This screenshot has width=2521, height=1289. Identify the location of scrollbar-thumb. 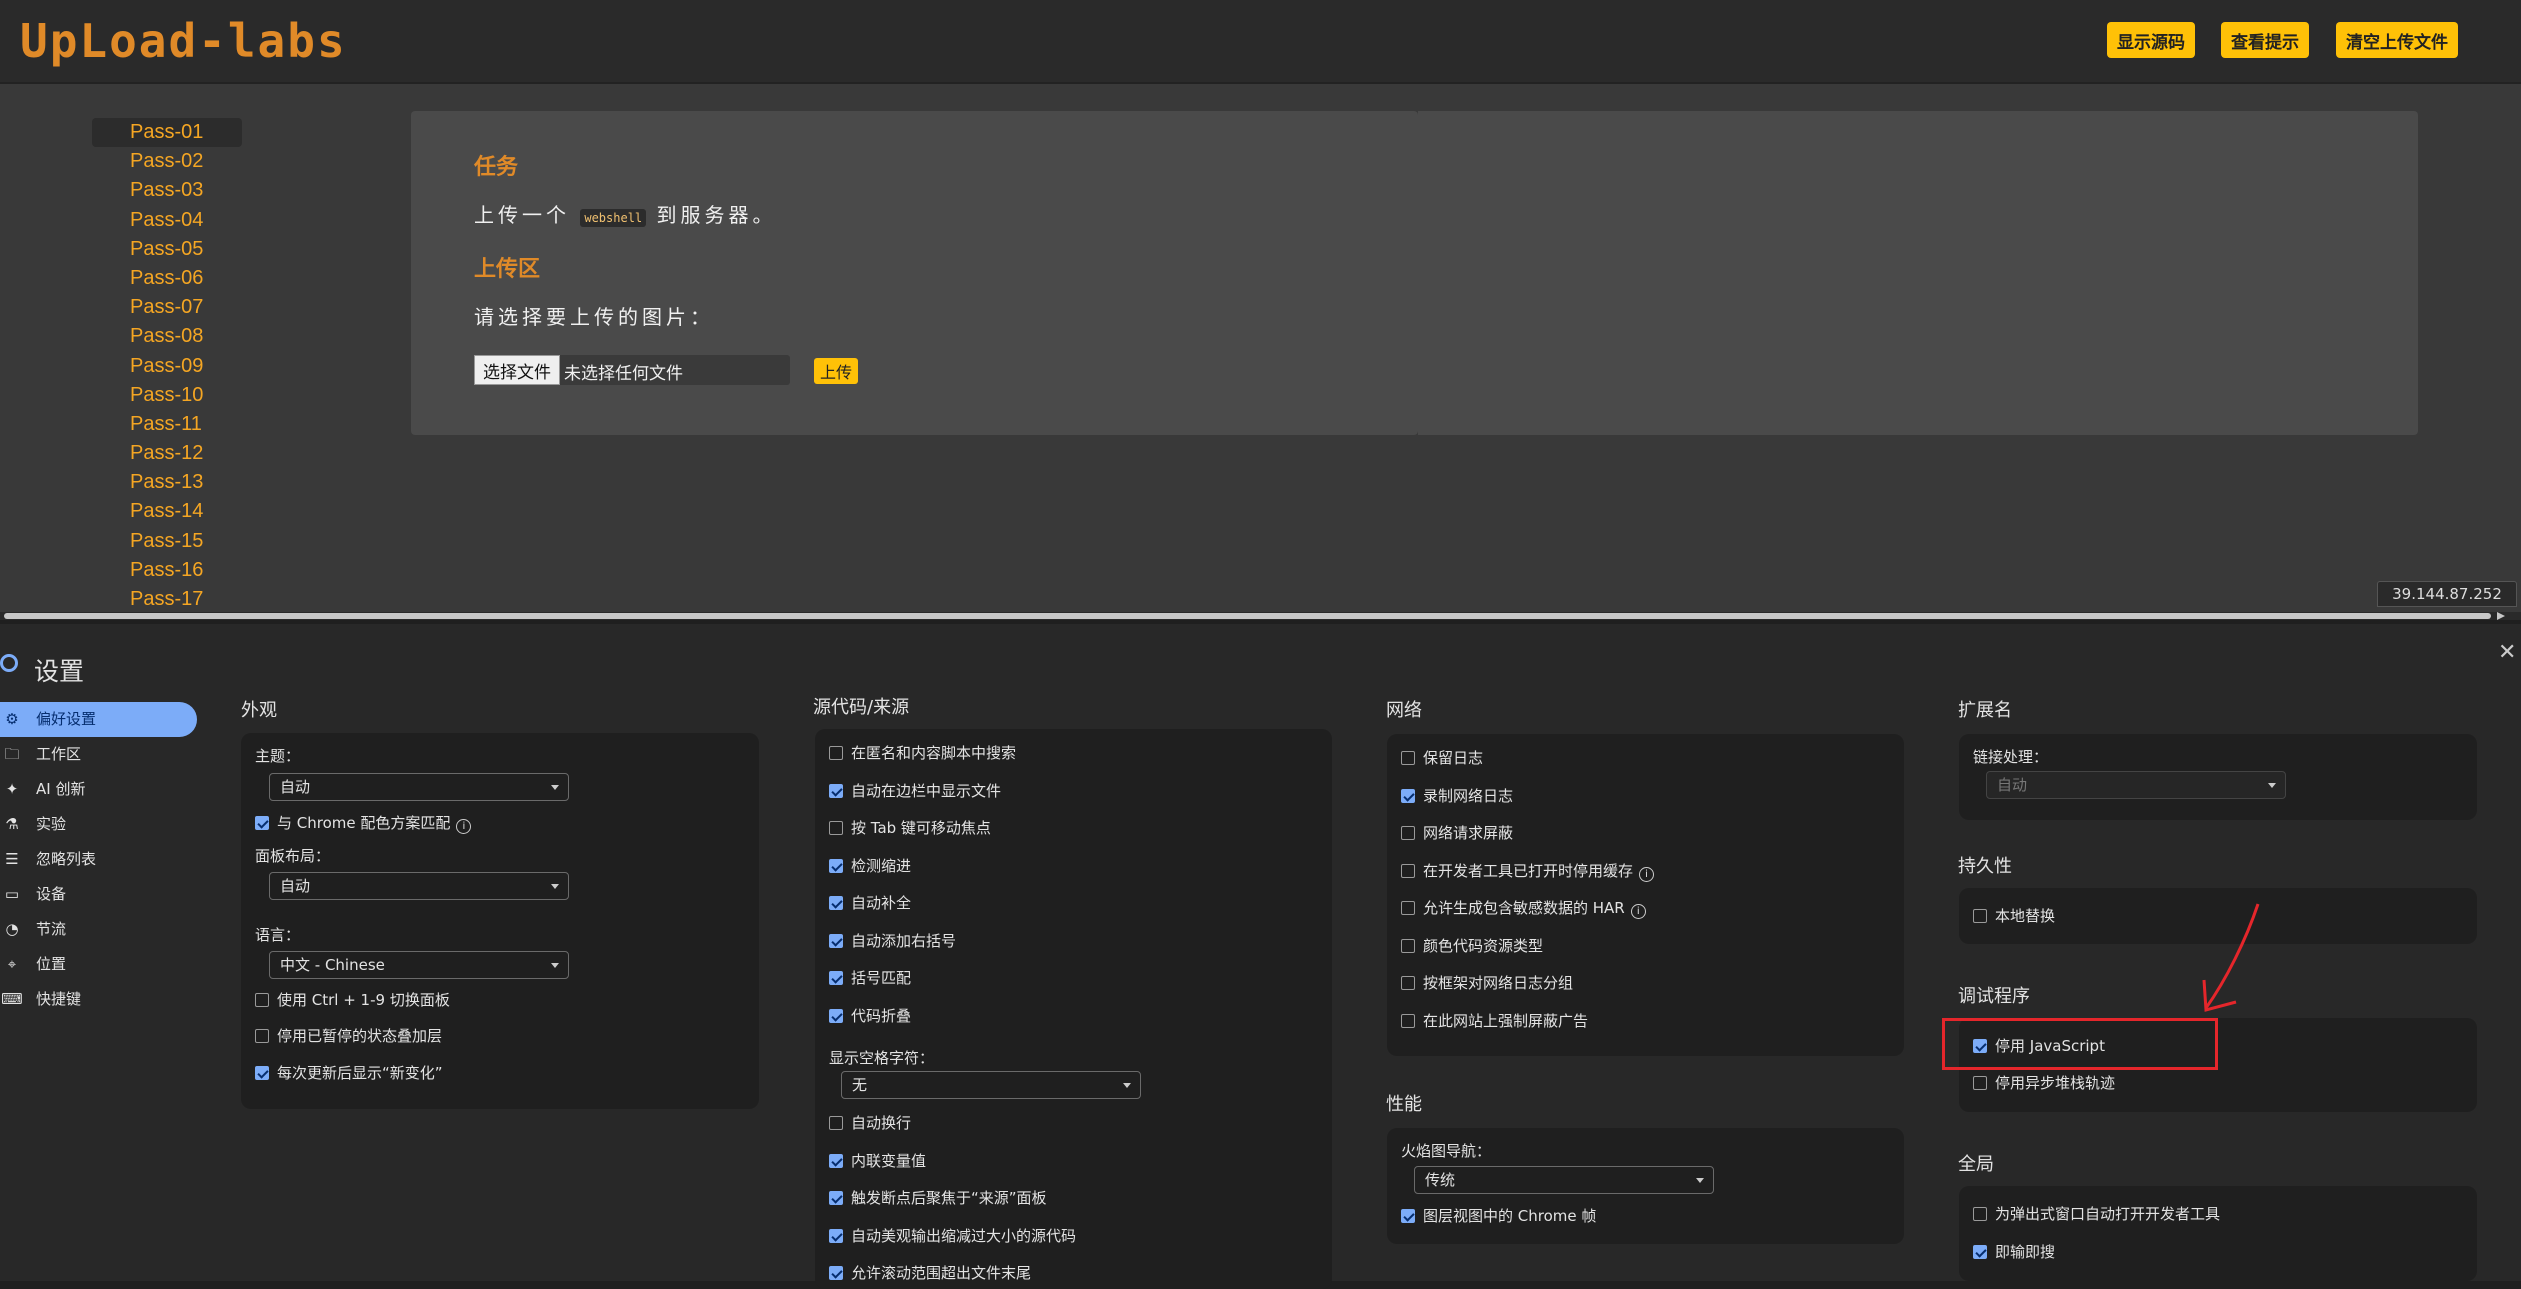
(1247, 616).